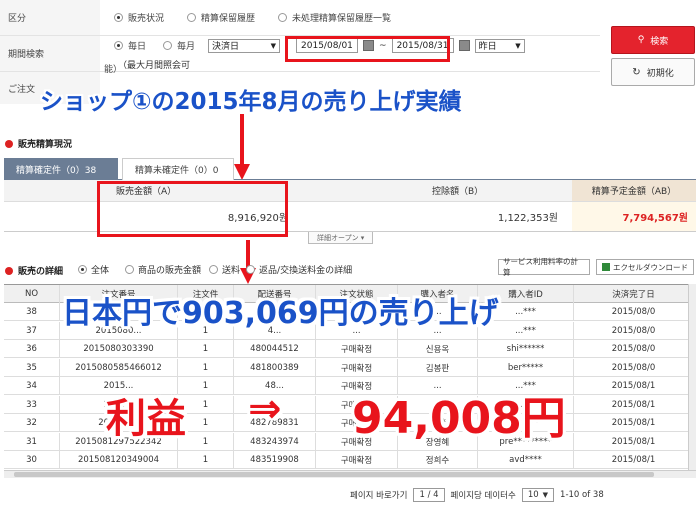  What do you see at coordinates (659, 41) in the screenshot?
I see `search-button-label: 検索` at bounding box center [659, 41].